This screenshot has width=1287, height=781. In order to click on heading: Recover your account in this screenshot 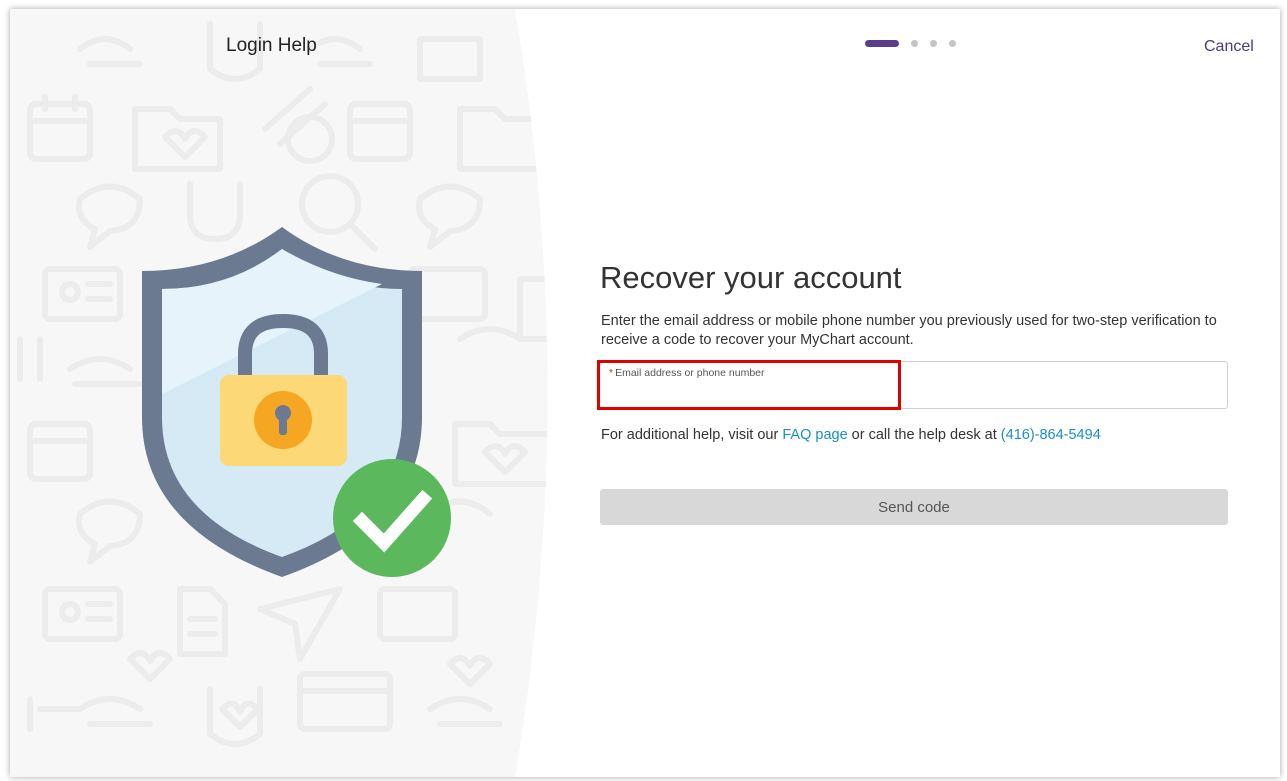, I will do `click(751, 277)`.